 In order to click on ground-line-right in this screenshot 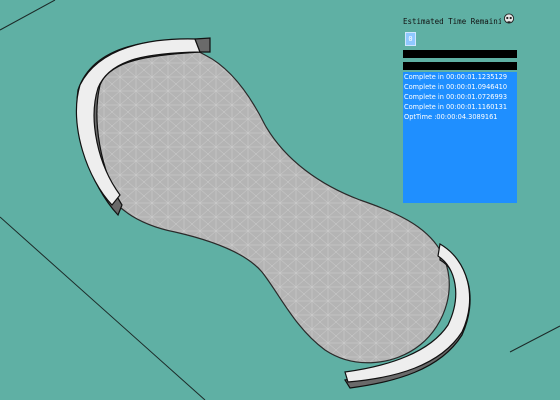, I will do `click(534, 339)`.